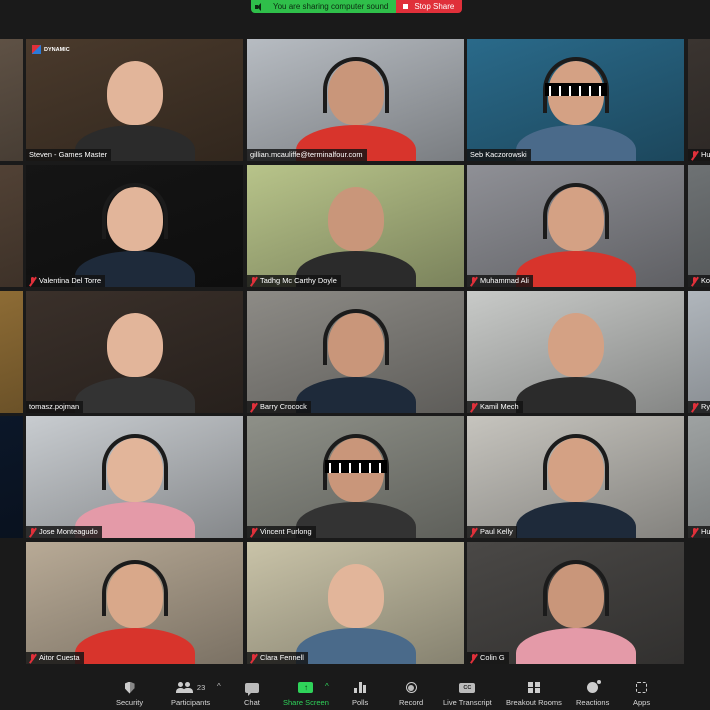  Describe the element at coordinates (699, 407) in the screenshot. I see `participant-name-tag: Ry` at that location.